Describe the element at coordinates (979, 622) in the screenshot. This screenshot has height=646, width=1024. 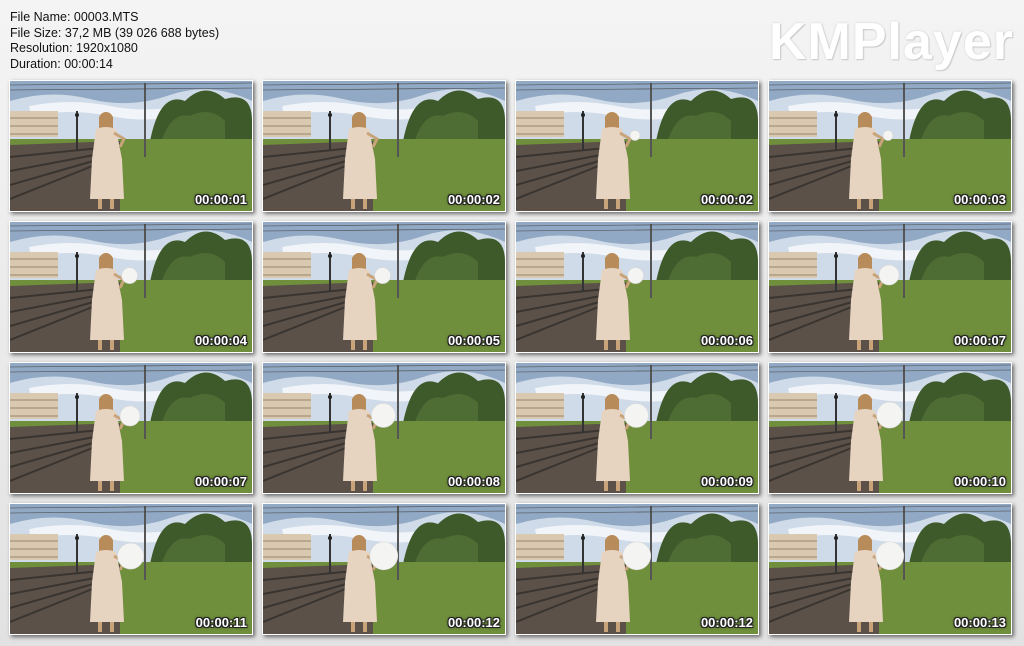
I see `timestamp-label: 00:00:13` at that location.